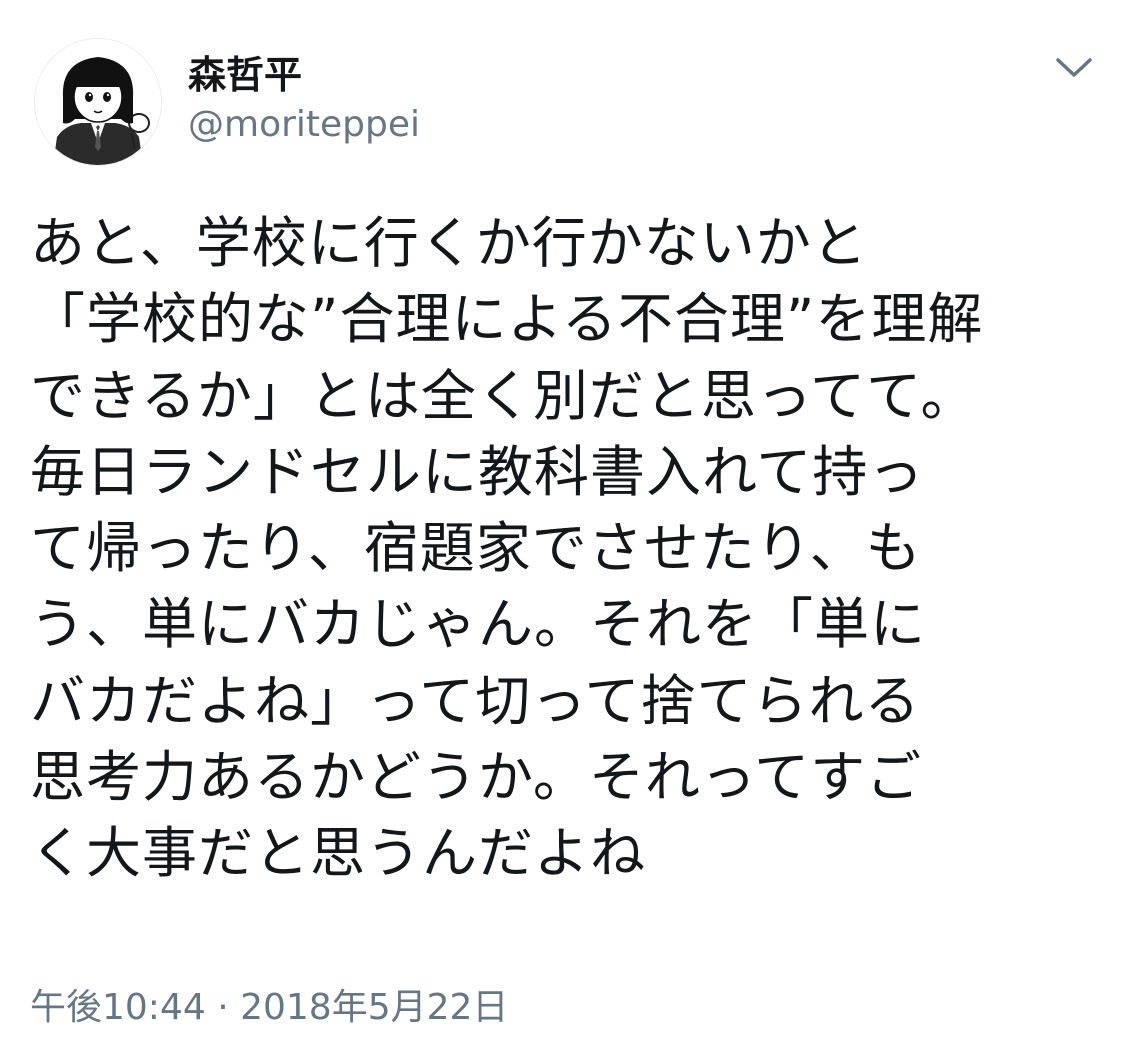 The image size is (1125, 1064). What do you see at coordinates (269, 1004) in the screenshot?
I see `tweet-timestamp: 午後10:44 · 2018年5月22日` at bounding box center [269, 1004].